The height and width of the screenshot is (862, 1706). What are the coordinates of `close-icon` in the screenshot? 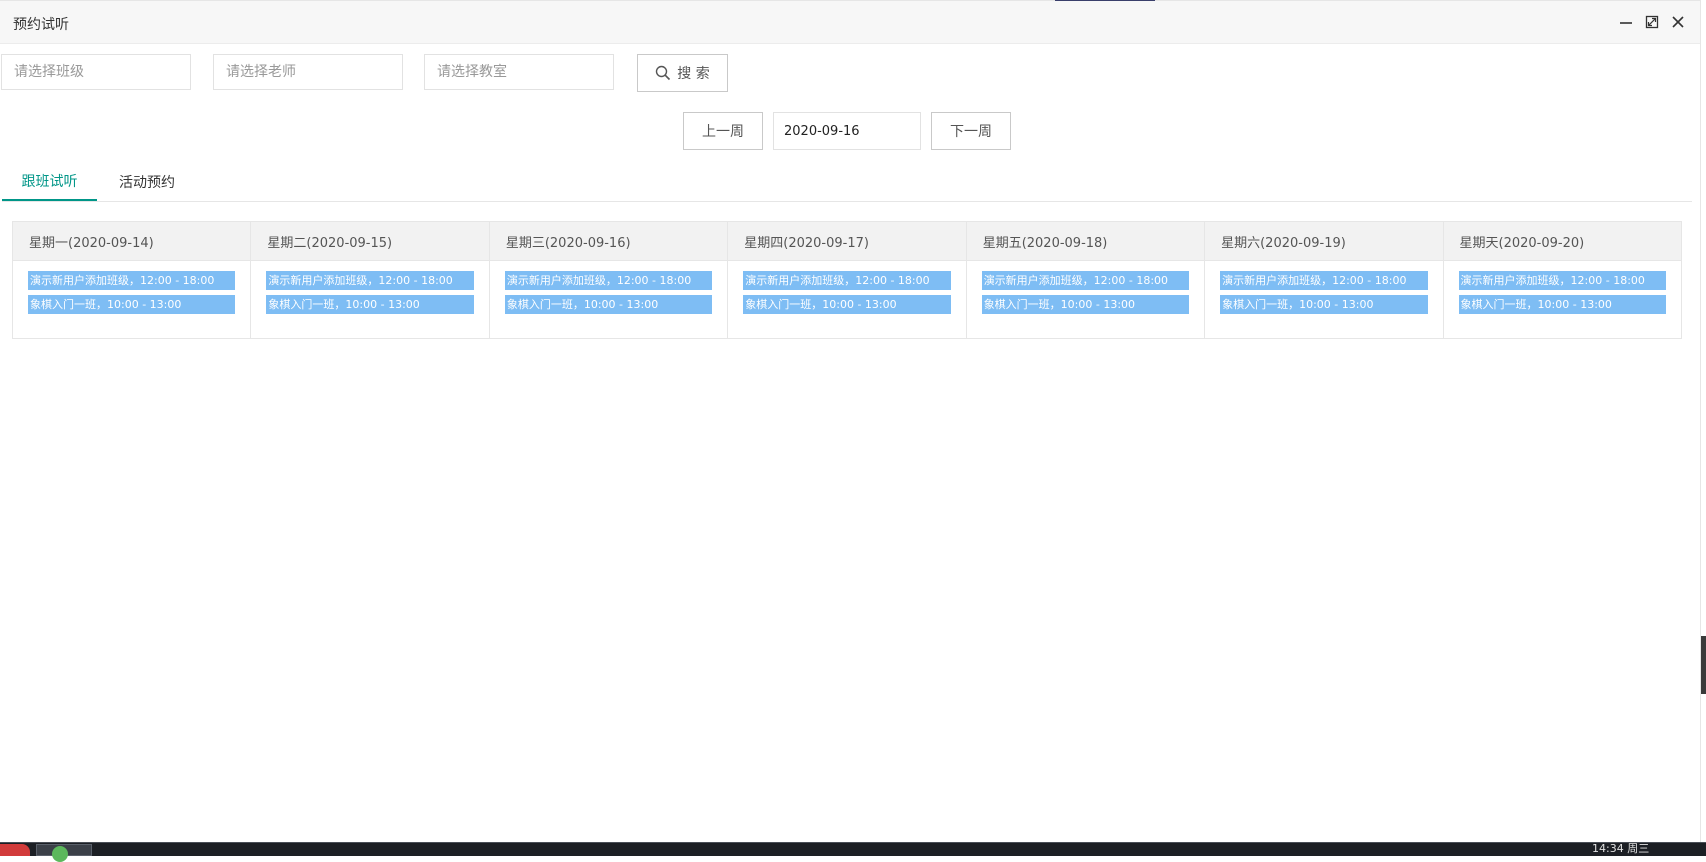 It's located at (1678, 22).